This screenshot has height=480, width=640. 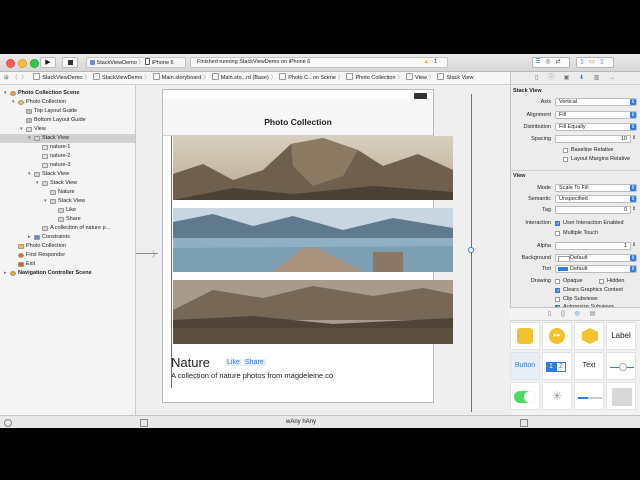 What do you see at coordinates (557, 366) in the screenshot?
I see `library-cell-segmented-control: 1 2` at bounding box center [557, 366].